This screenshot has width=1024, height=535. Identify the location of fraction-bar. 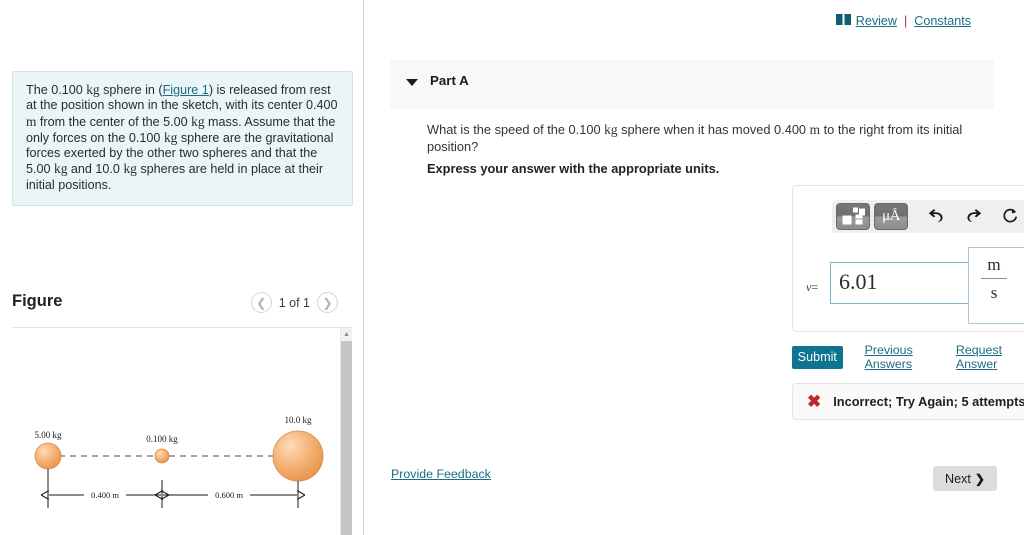
(994, 278).